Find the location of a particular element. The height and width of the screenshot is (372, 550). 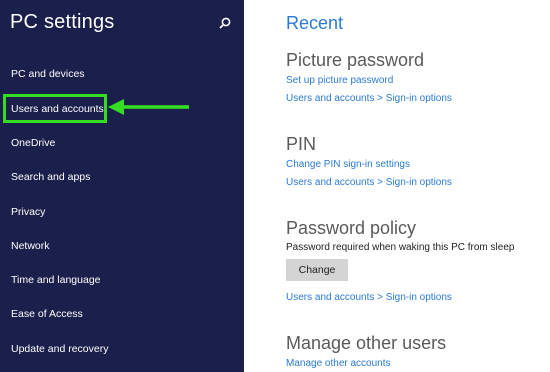

sign-in-options-link-2: Users and accounts > Sign-in options is located at coordinates (369, 182).